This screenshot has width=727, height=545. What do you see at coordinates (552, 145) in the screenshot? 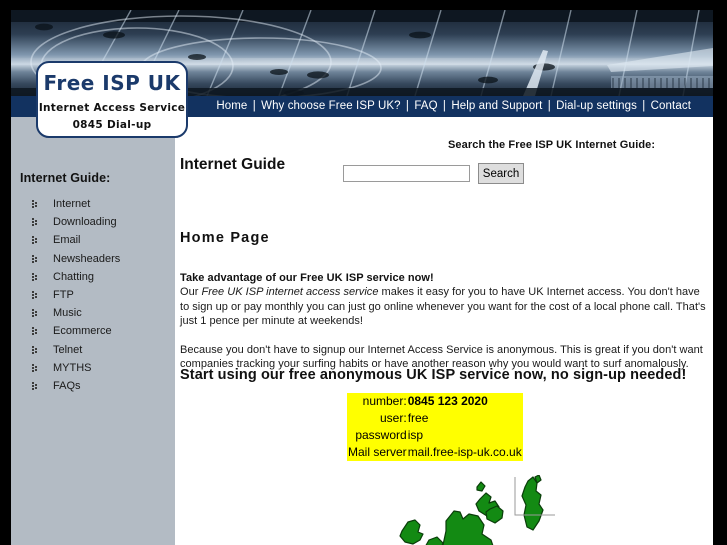
I see `search-label: Search the Free ISP UK Internet Guide:` at bounding box center [552, 145].